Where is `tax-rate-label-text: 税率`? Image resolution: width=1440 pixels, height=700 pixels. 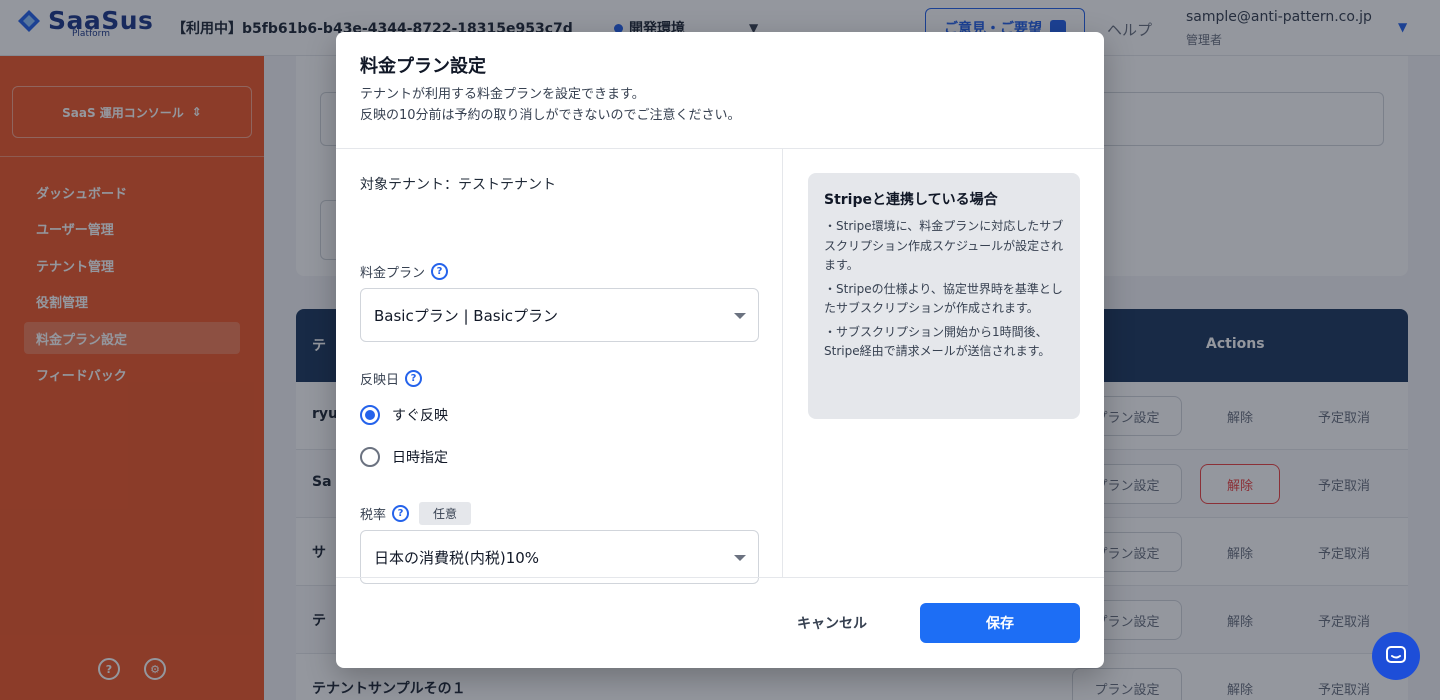 tax-rate-label-text: 税率 is located at coordinates (373, 515).